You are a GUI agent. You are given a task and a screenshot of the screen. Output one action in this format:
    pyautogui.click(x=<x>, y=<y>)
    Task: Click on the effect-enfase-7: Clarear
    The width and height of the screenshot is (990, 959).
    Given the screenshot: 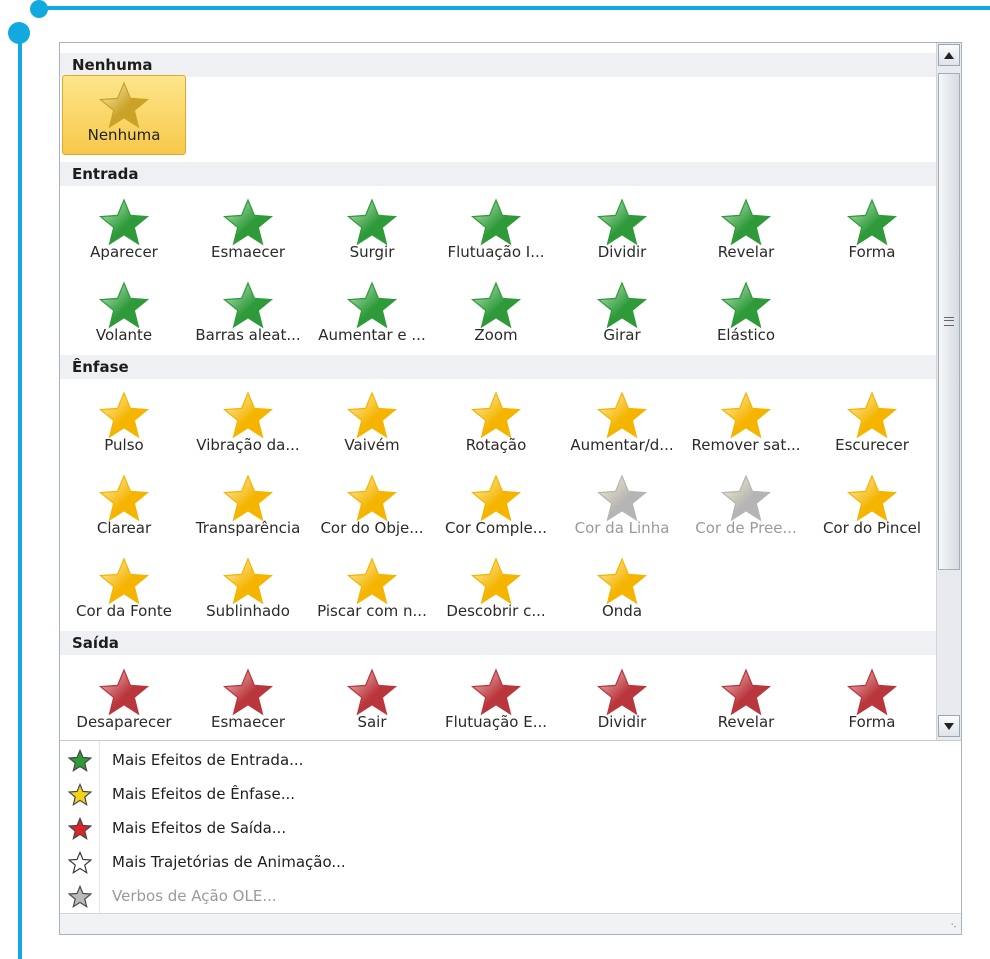 What is the action you would take?
    pyautogui.click(x=124, y=509)
    